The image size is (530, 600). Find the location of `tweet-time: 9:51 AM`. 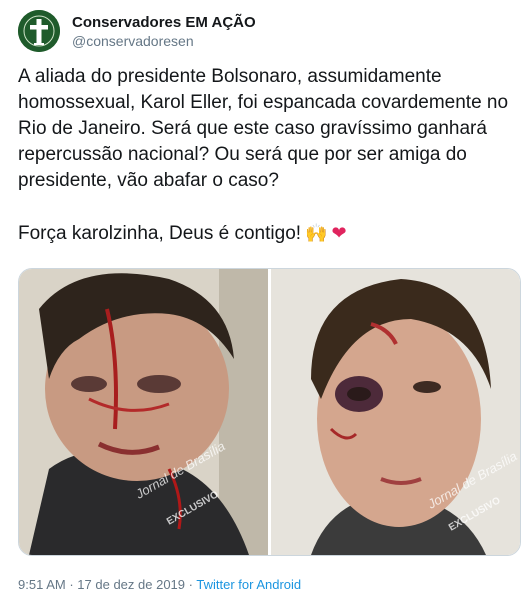

tweet-time: 9:51 AM is located at coordinates (42, 584).